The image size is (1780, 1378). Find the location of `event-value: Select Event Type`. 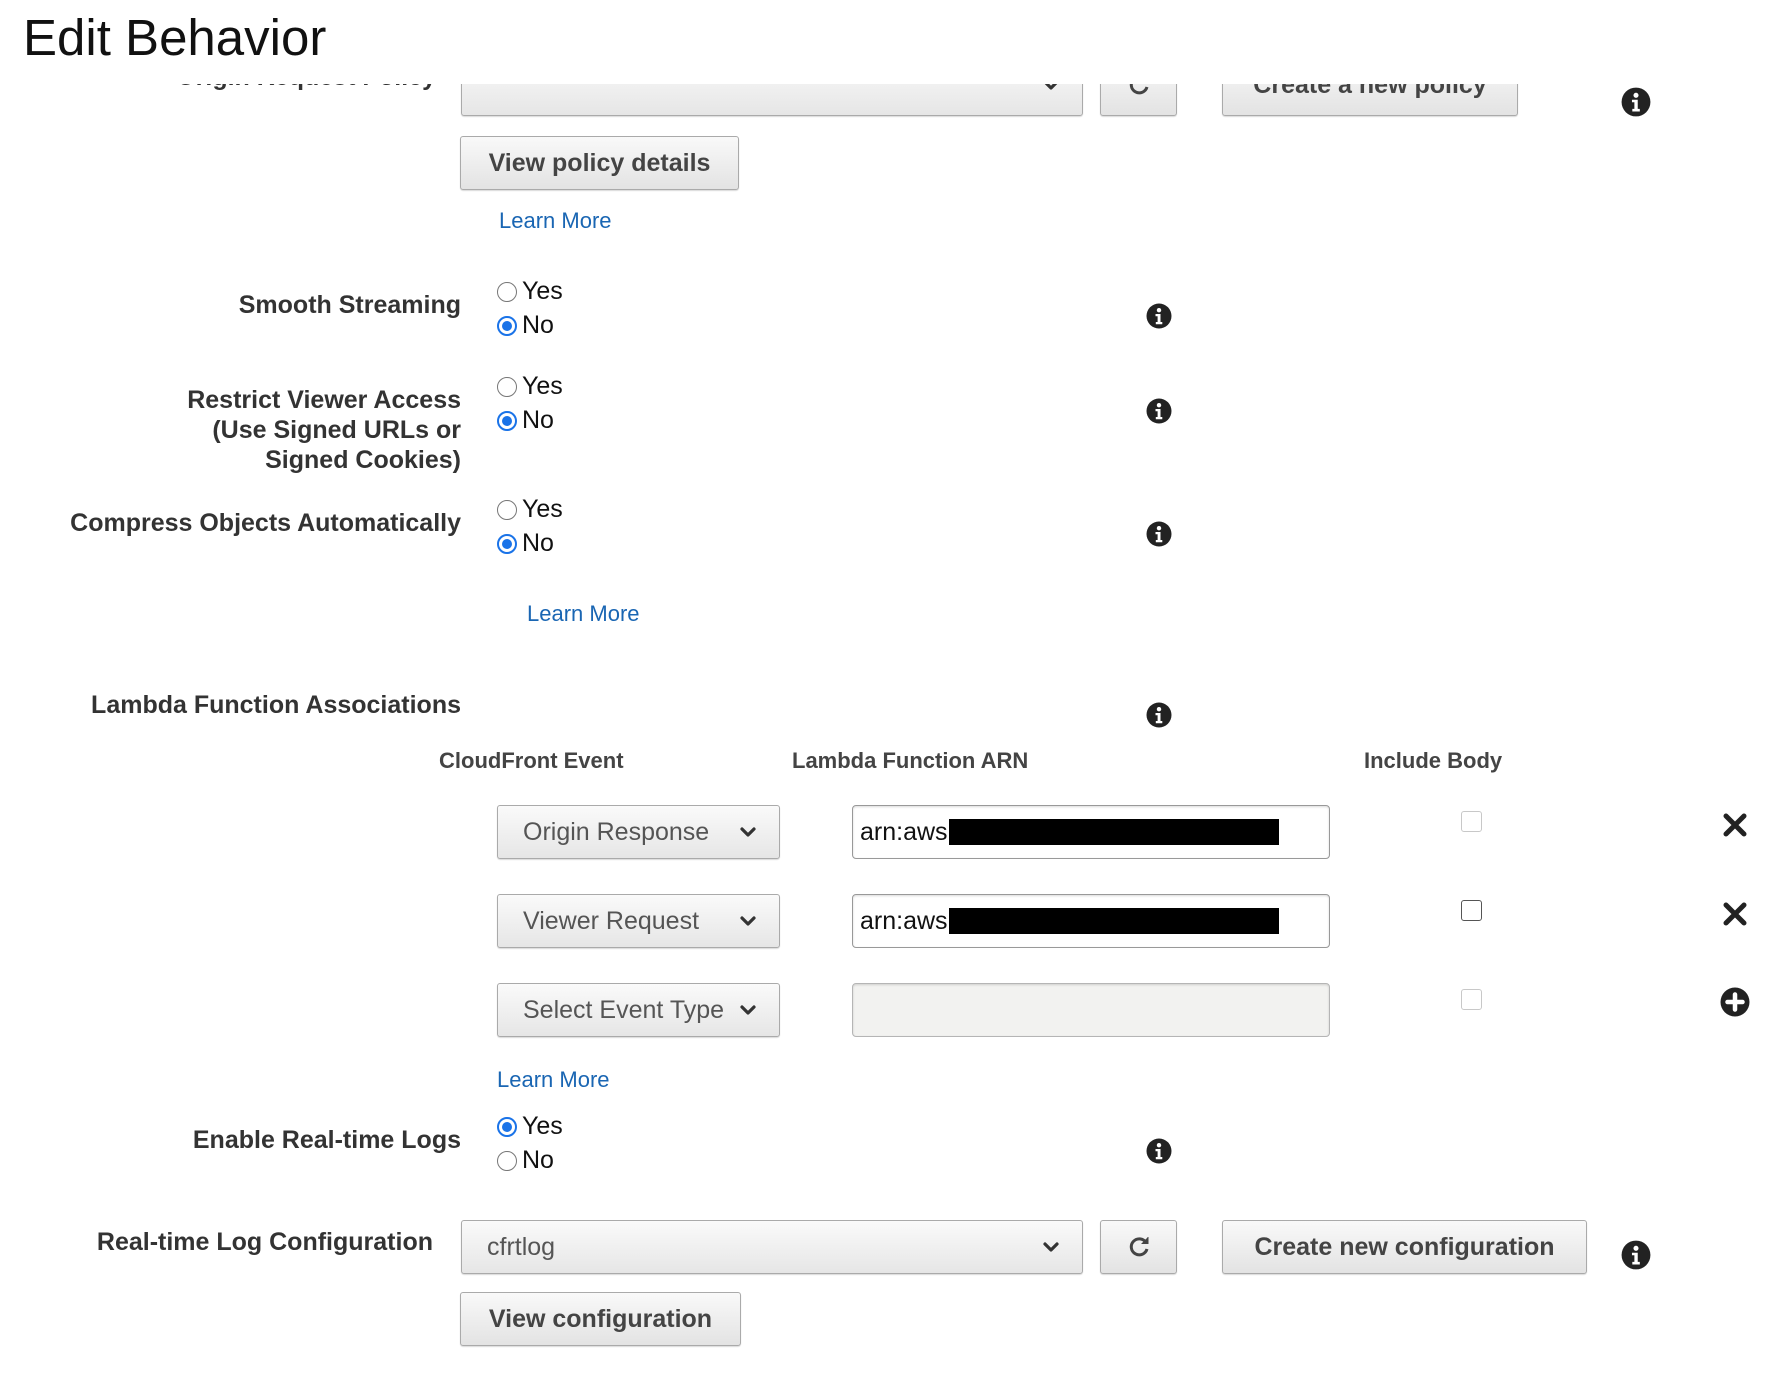

event-value: Select Event Type is located at coordinates (624, 1009).